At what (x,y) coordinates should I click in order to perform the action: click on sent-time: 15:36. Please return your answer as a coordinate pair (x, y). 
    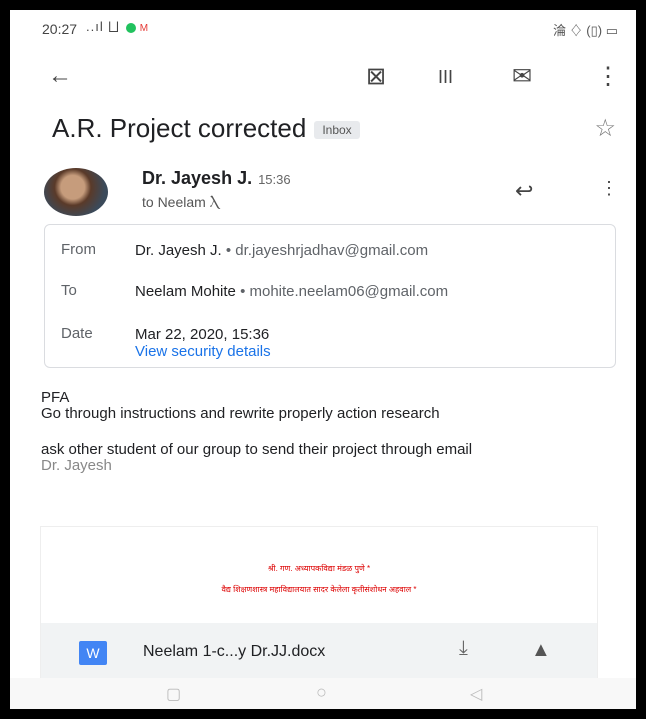
    Looking at the image, I should click on (274, 179).